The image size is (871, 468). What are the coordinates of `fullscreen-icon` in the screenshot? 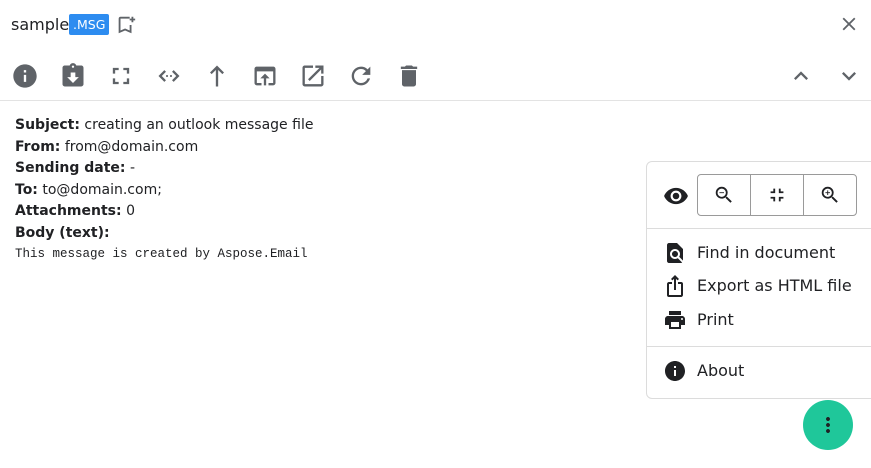 It's located at (121, 76).